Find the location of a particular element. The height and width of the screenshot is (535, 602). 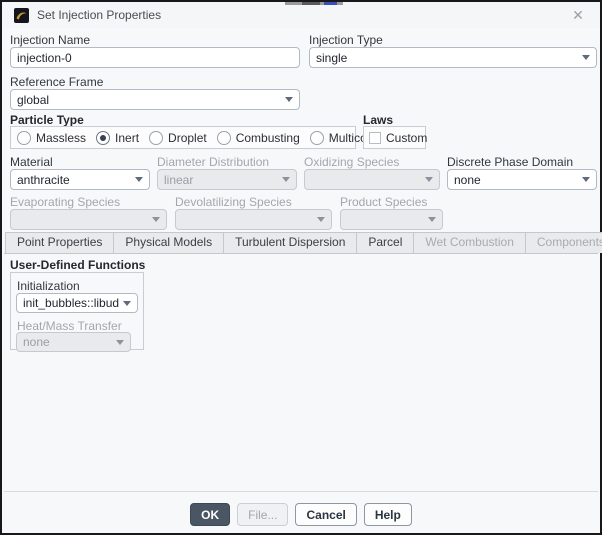

diameter-distribution-value: linear is located at coordinates (179, 179).